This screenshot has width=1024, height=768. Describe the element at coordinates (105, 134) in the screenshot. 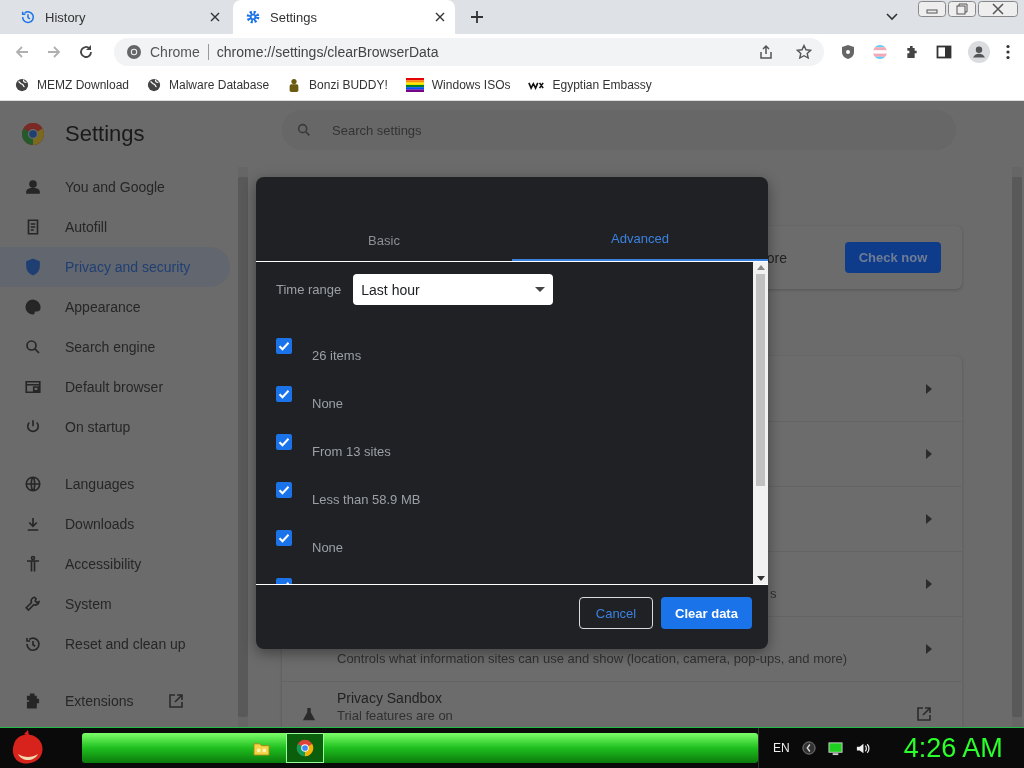

I see `page-title: Settings` at that location.